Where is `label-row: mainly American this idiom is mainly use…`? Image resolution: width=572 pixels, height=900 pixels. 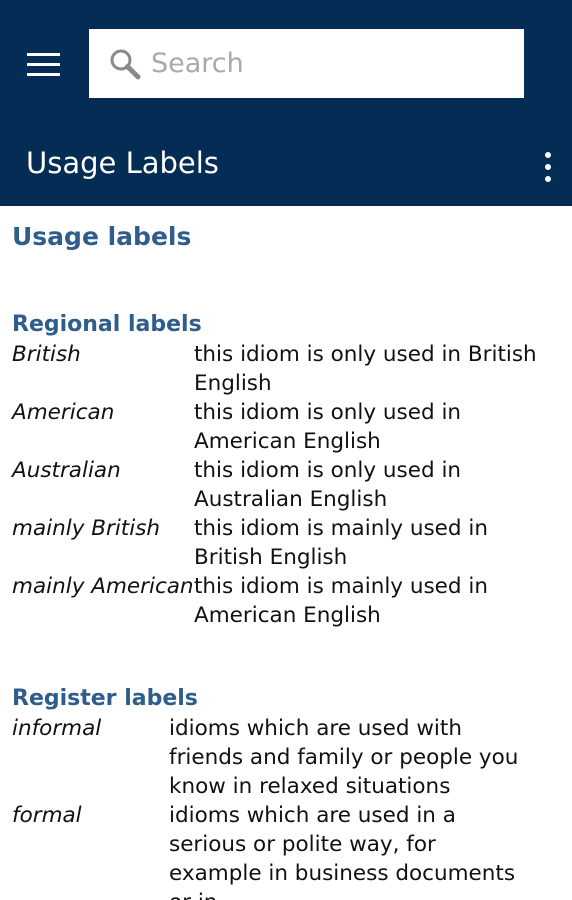 label-row: mainly American this idiom is mainly use… is located at coordinates (283, 601).